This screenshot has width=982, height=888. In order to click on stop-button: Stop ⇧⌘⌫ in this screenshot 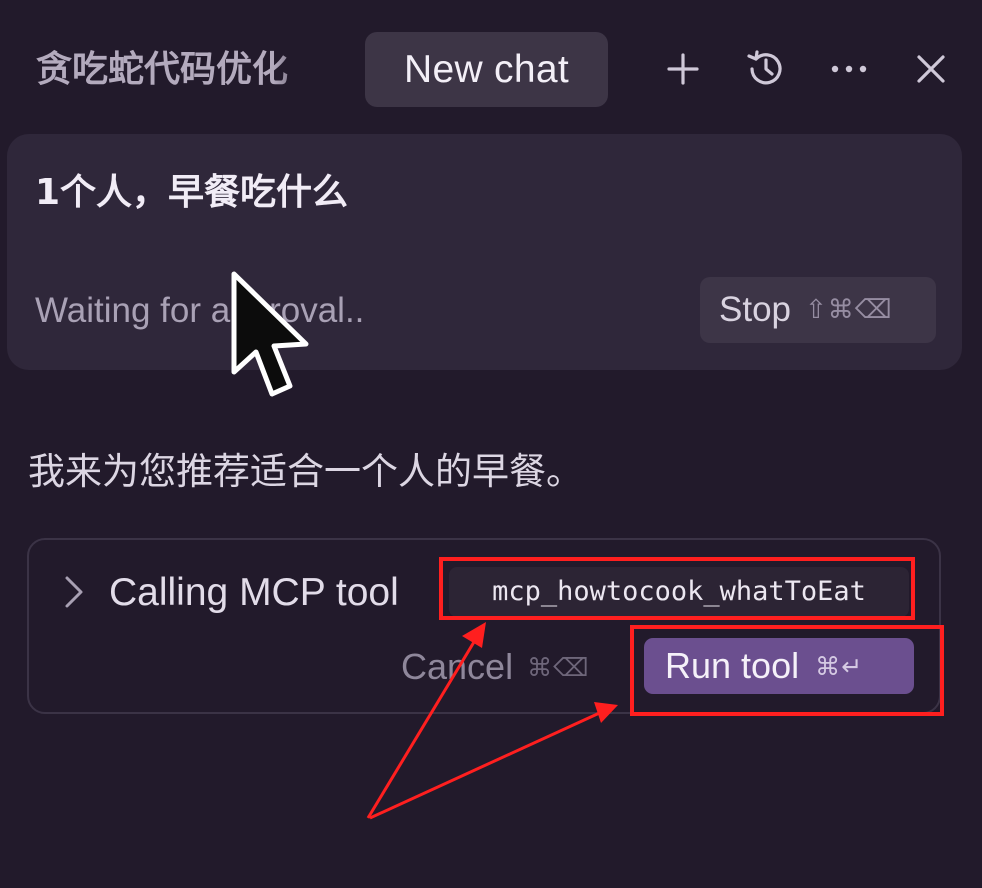, I will do `click(818, 310)`.